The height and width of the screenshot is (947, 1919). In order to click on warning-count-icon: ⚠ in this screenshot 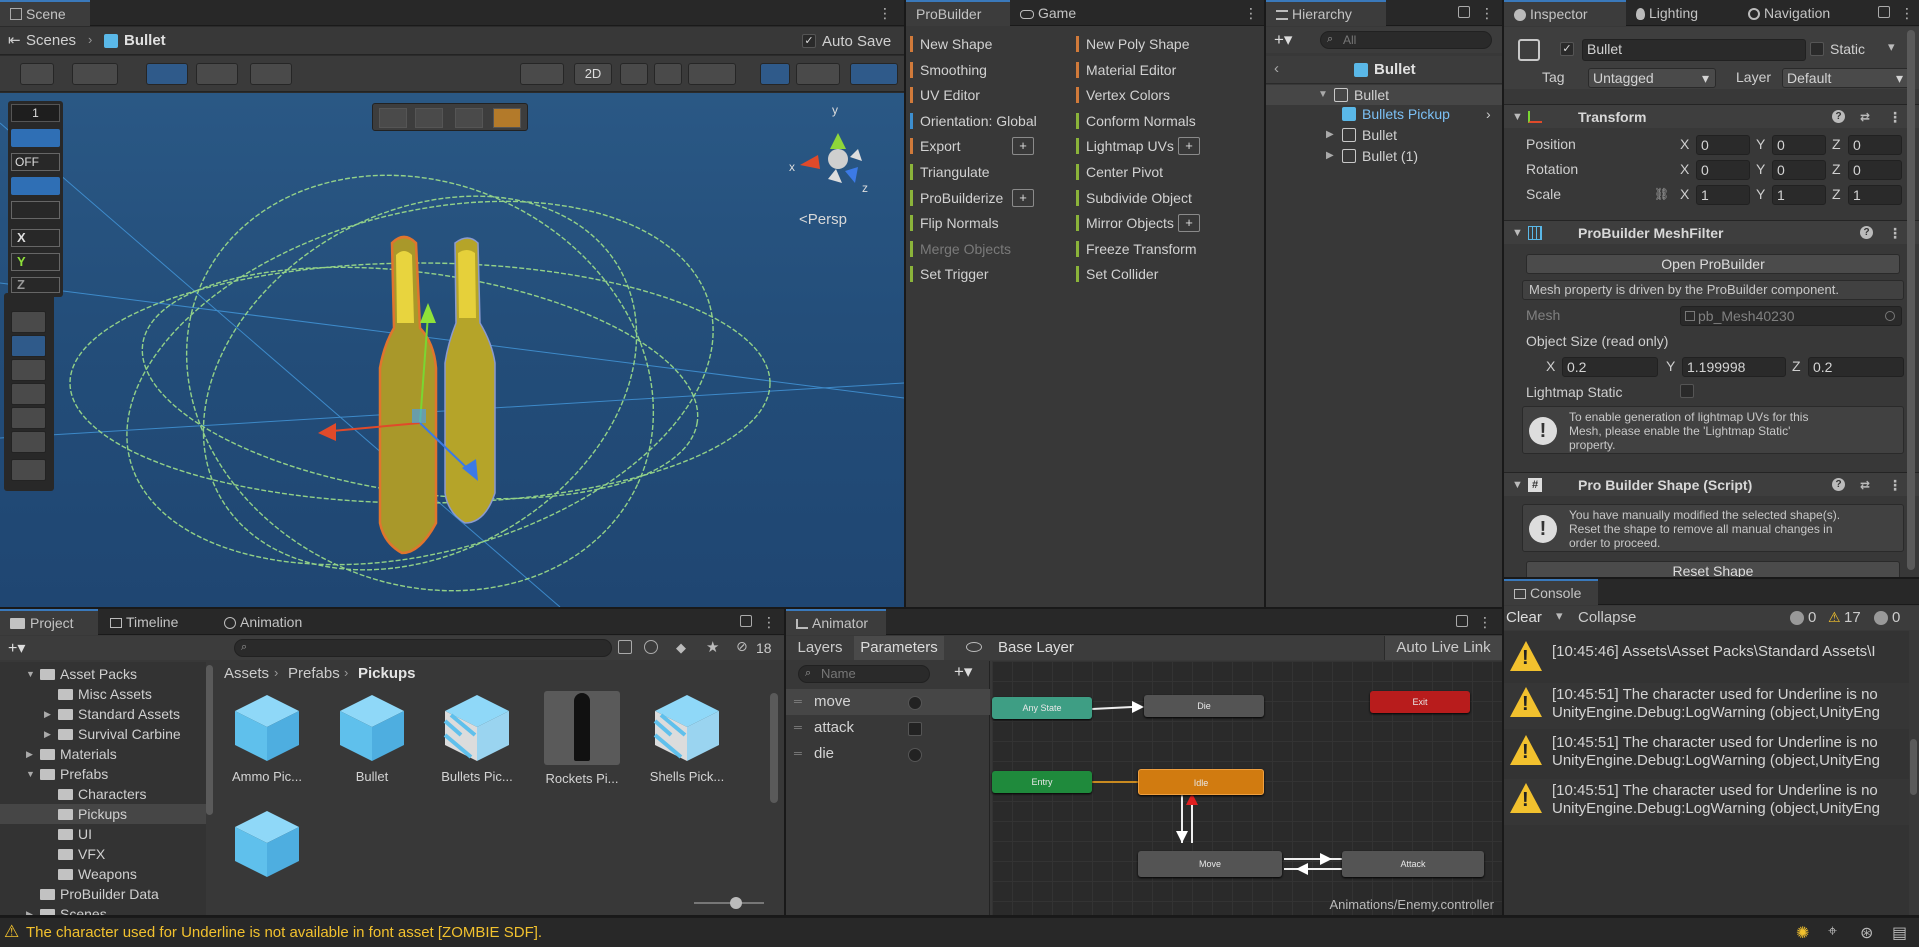, I will do `click(1834, 617)`.